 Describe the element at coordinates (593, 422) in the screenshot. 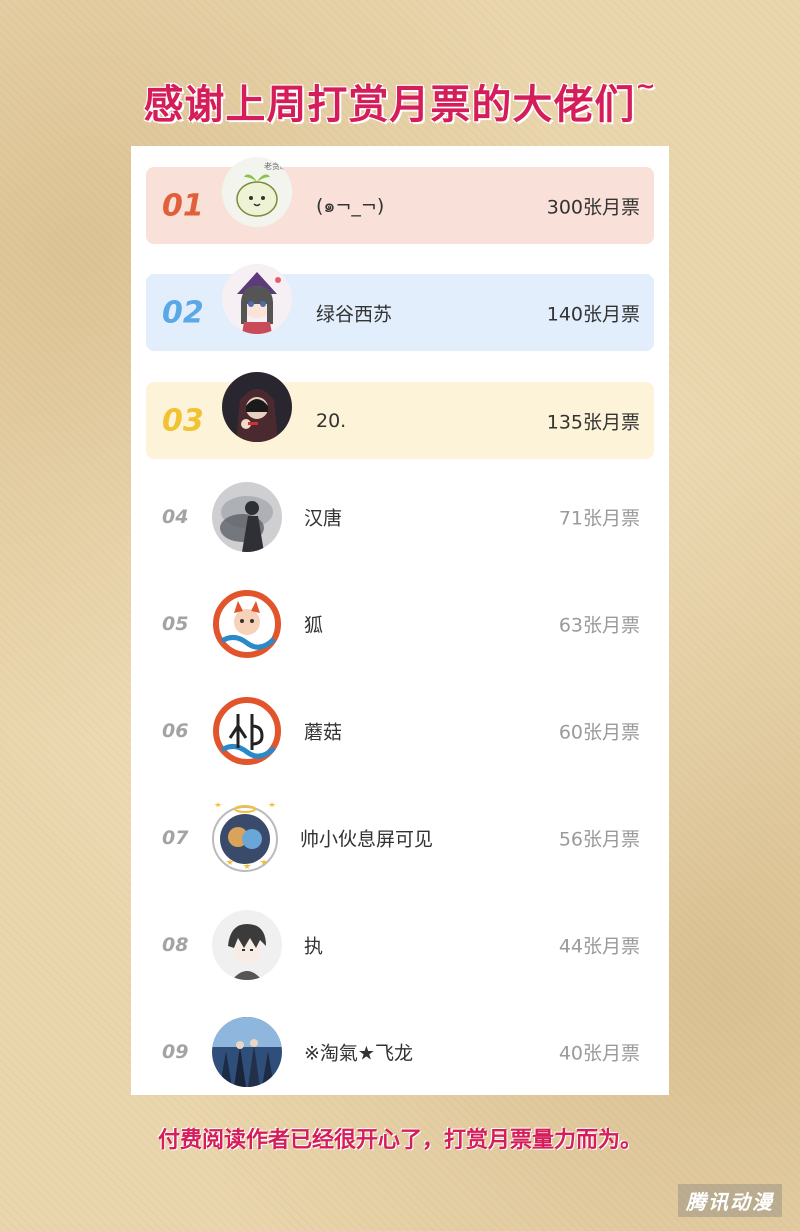

I see `vote-count: 135张月票` at that location.